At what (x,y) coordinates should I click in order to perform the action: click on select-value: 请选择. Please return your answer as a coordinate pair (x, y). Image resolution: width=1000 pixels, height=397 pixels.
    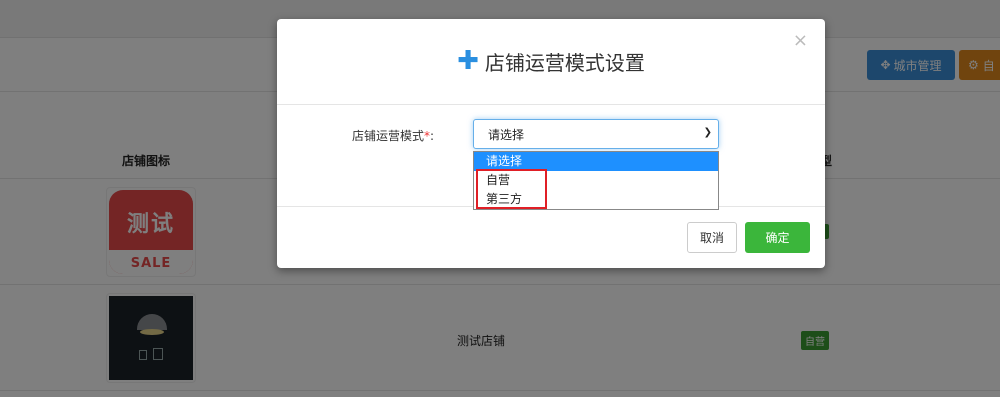
    Looking at the image, I should click on (506, 134).